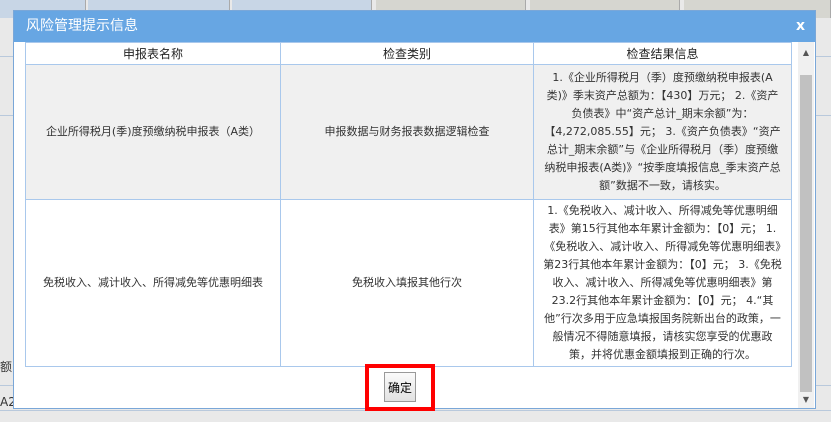 The width and height of the screenshot is (831, 422). Describe the element at coordinates (414, 26) in the screenshot. I see `dialog-header: 风险管理提示信息 x` at that location.